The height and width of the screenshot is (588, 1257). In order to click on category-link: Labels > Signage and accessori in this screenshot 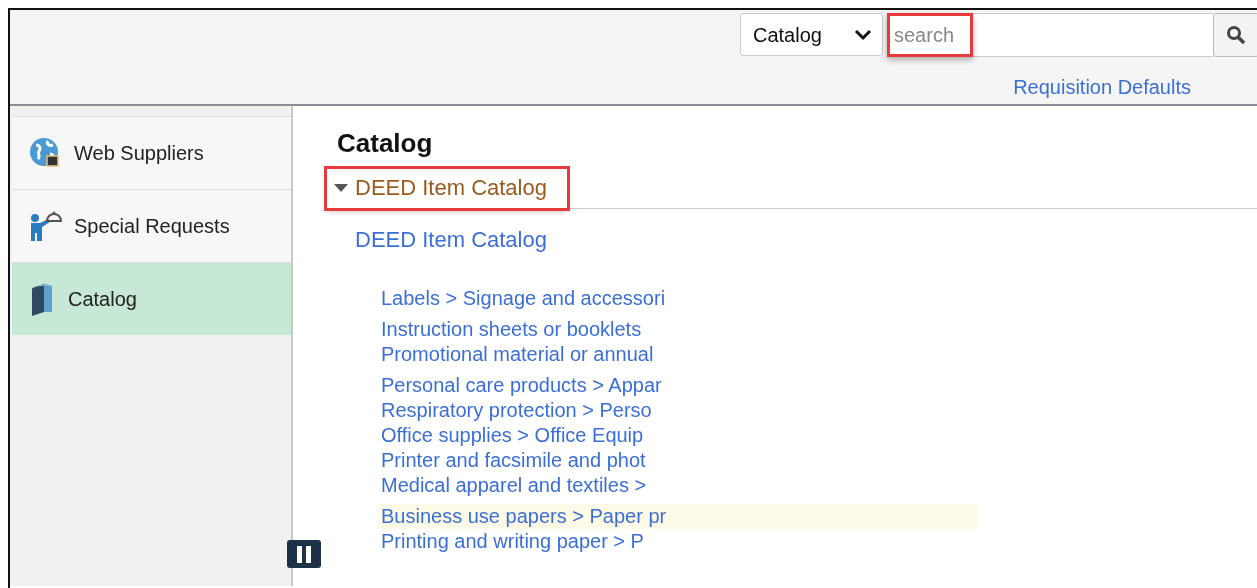, I will do `click(523, 298)`.